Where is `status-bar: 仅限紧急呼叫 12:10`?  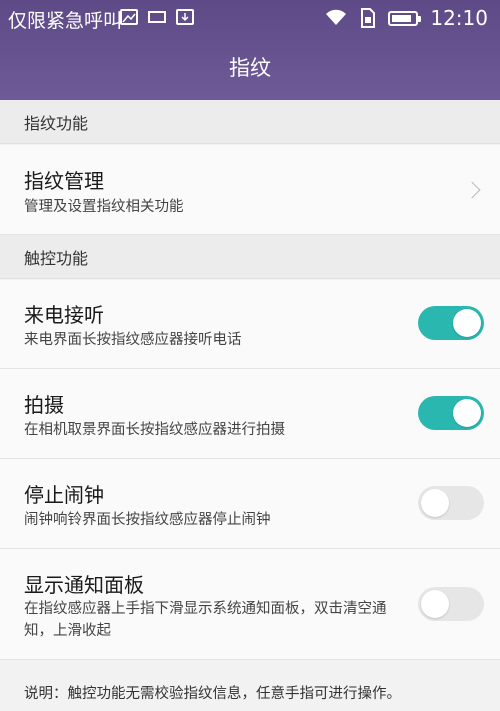 status-bar: 仅限紧急呼叫 12:10 is located at coordinates (250, 18).